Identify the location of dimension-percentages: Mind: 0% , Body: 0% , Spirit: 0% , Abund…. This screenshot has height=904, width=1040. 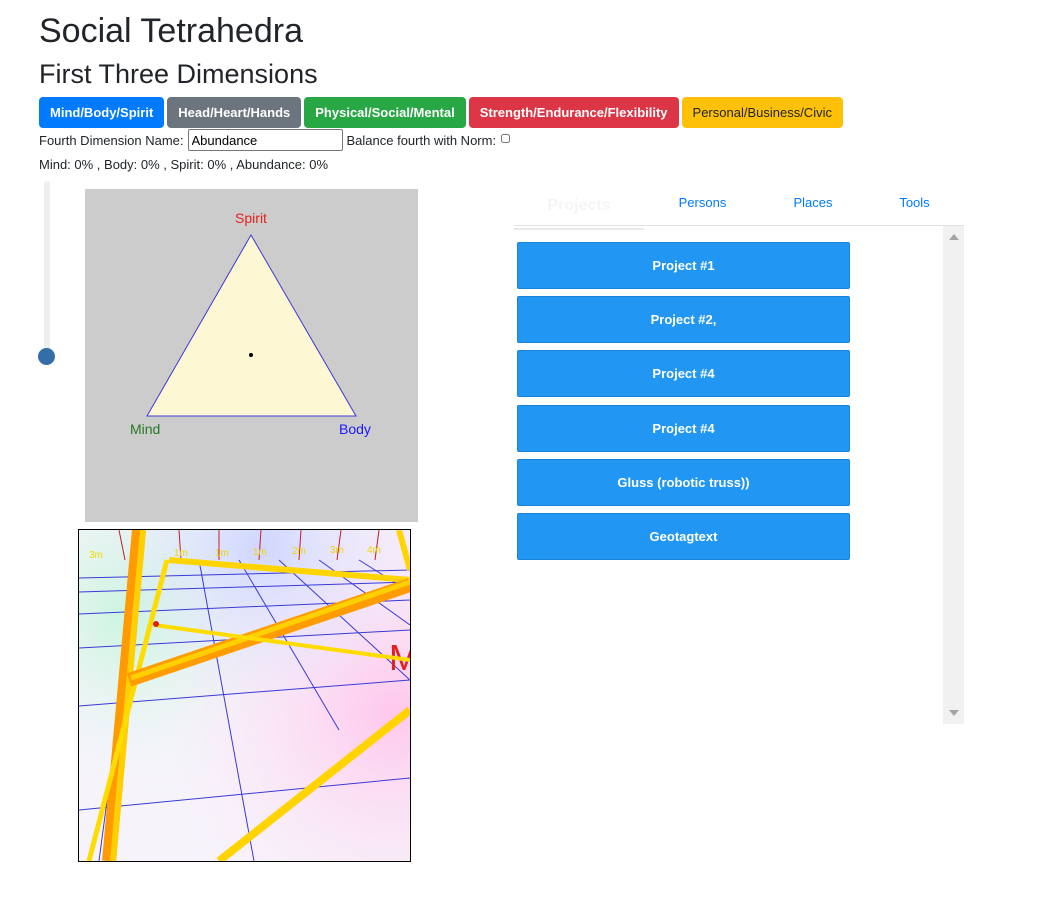
(184, 164).